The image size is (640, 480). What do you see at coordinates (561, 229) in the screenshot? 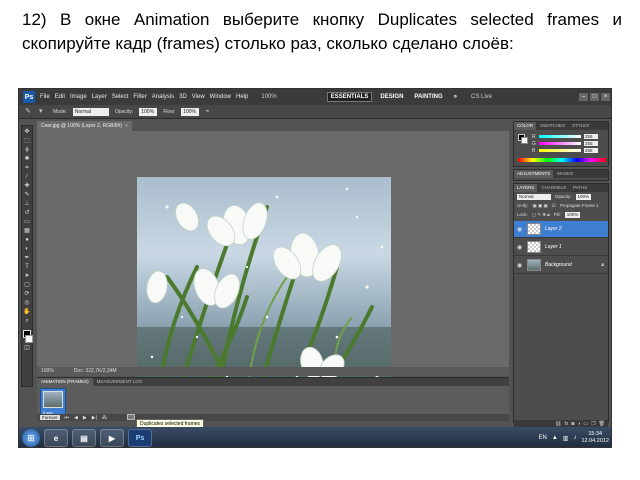
I see `layer-row-layer-2: ◉ Layer 2` at bounding box center [561, 229].